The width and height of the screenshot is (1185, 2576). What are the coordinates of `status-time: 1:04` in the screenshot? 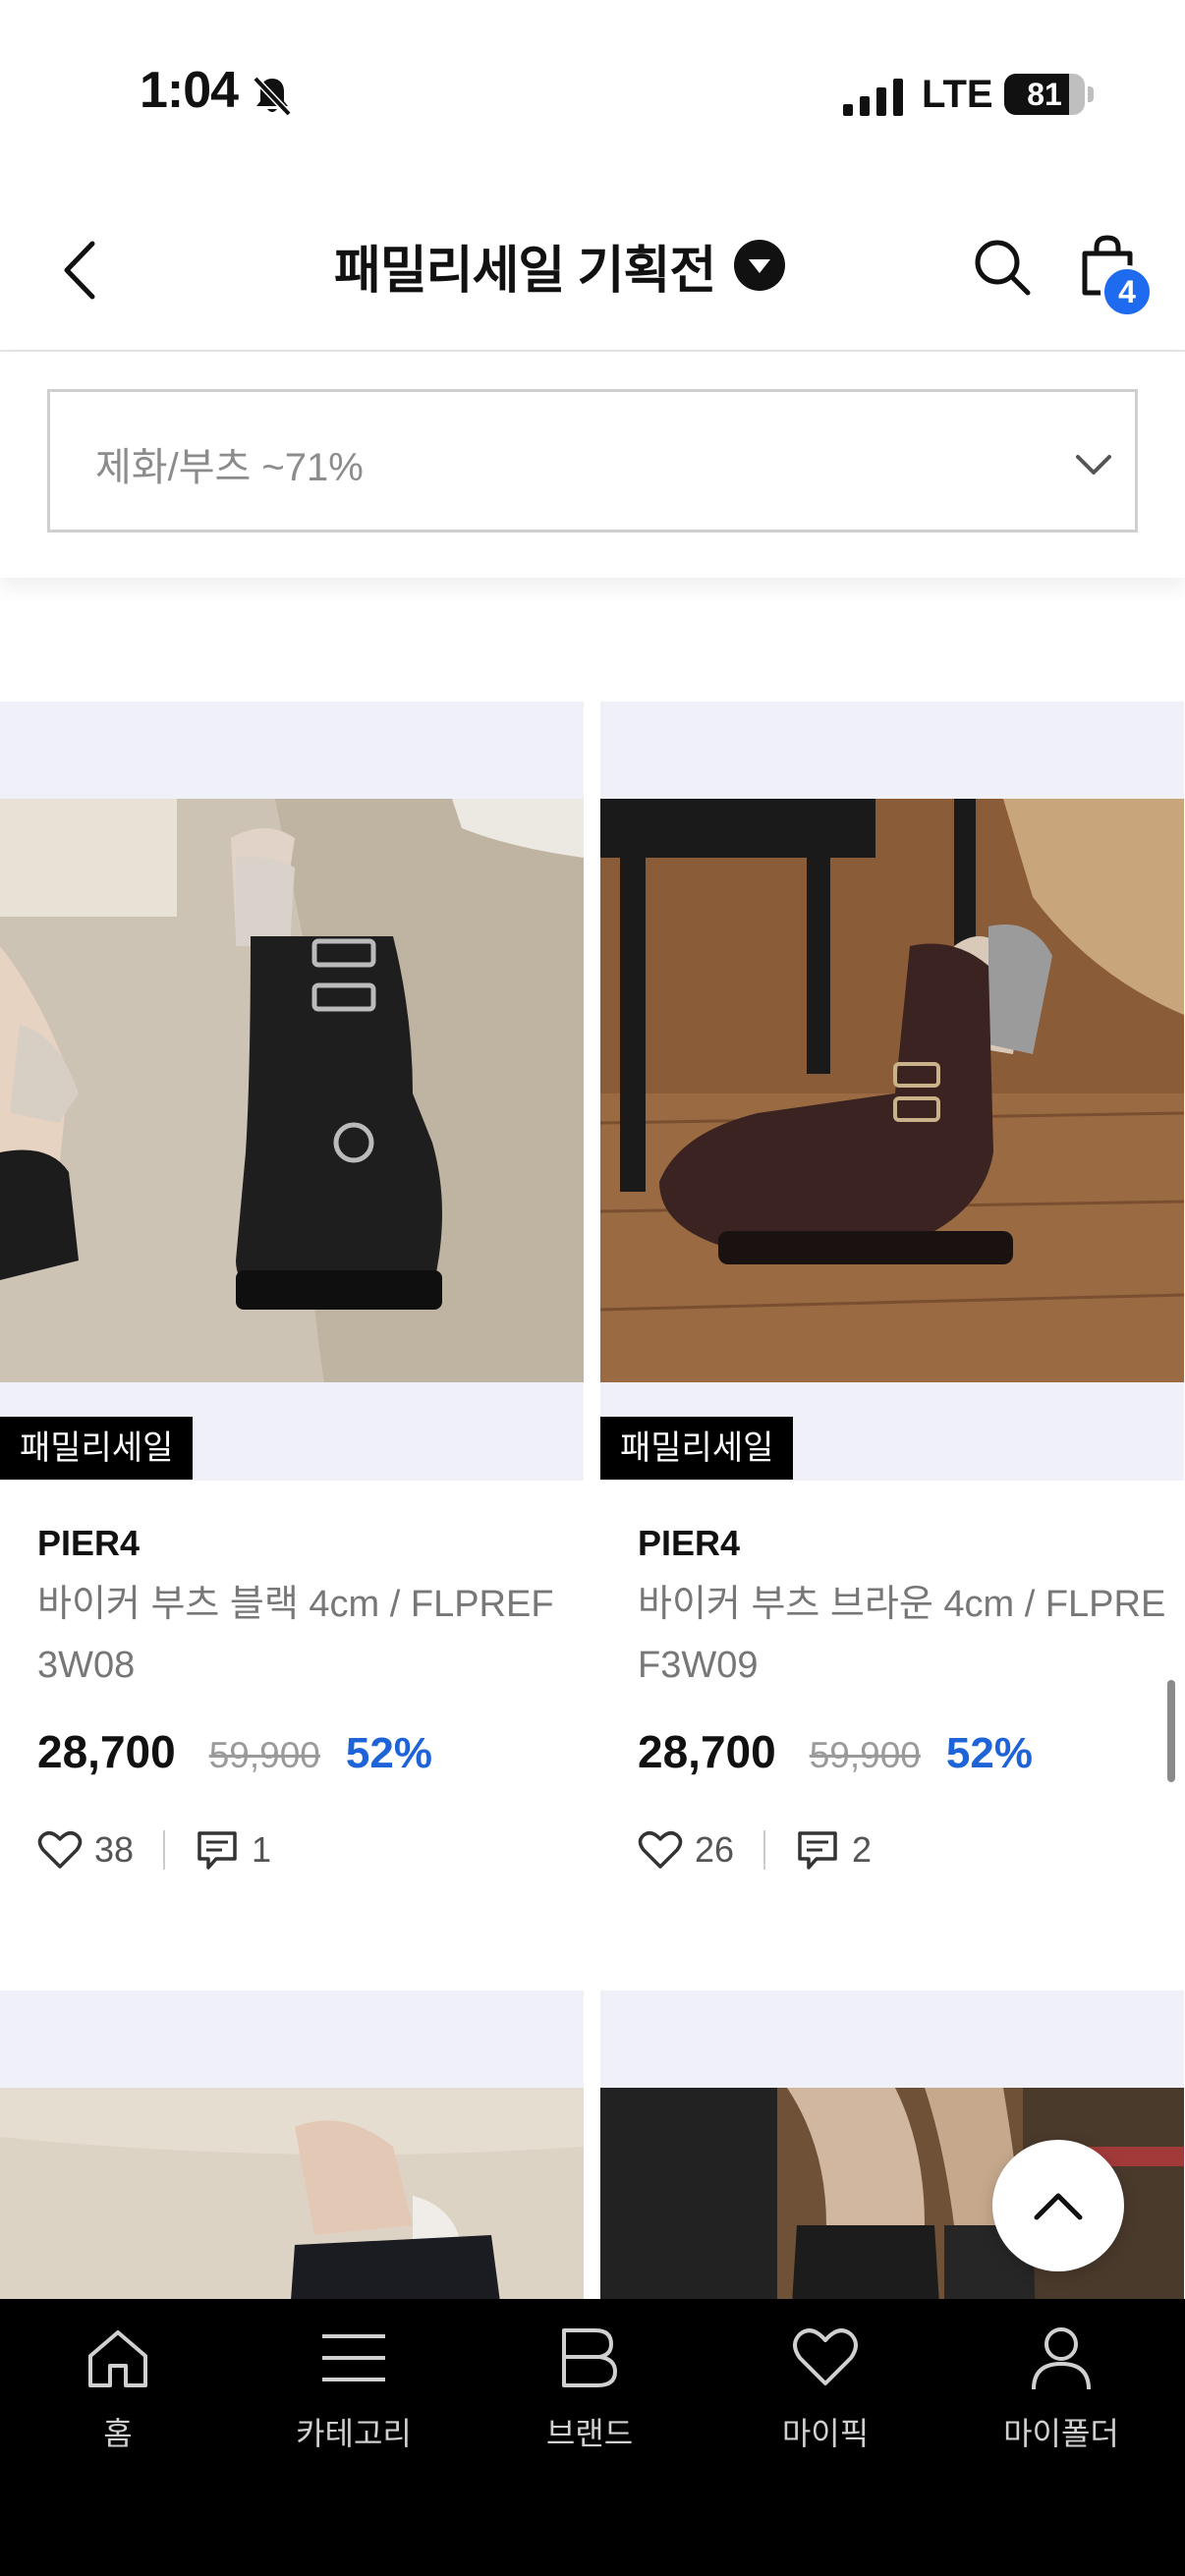 It's located at (190, 90).